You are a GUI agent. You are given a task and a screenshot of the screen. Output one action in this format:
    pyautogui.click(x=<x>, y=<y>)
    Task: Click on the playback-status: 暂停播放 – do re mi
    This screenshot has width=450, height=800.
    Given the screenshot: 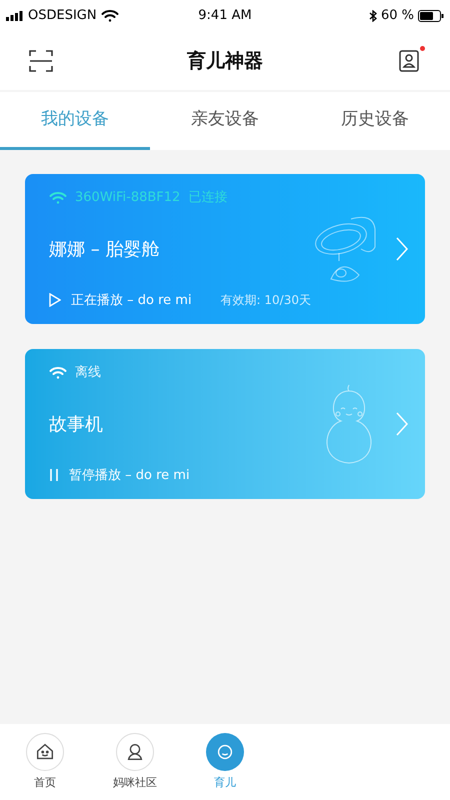 What is the action you would take?
    pyautogui.click(x=129, y=475)
    